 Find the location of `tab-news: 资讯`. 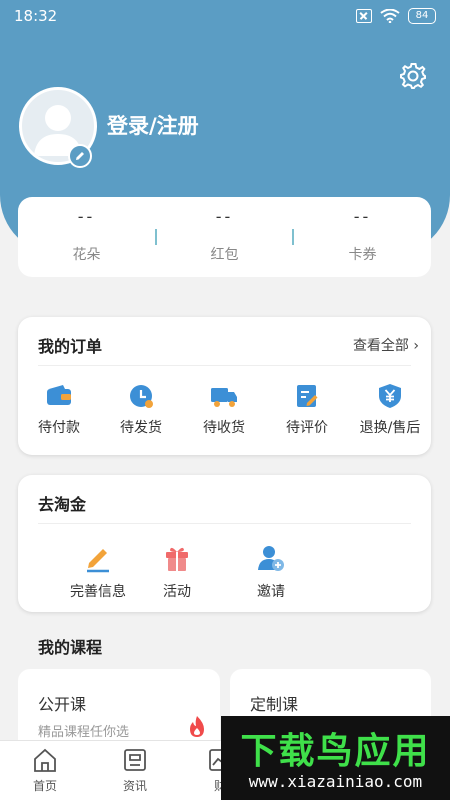

tab-news: 资讯 is located at coordinates (135, 770).